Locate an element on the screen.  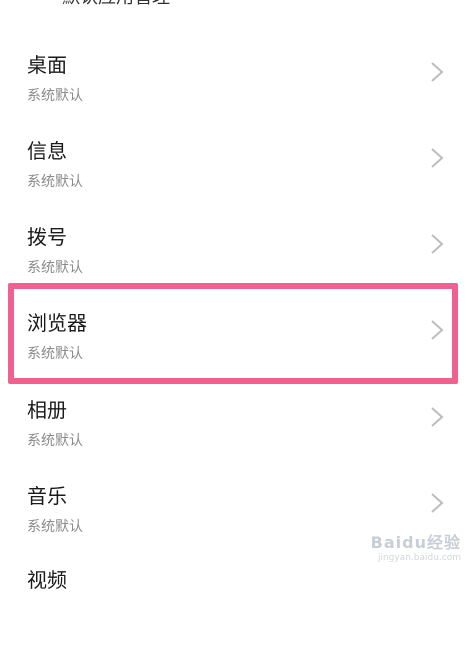
page-header: 默认应用管理 is located at coordinates (98, 4).